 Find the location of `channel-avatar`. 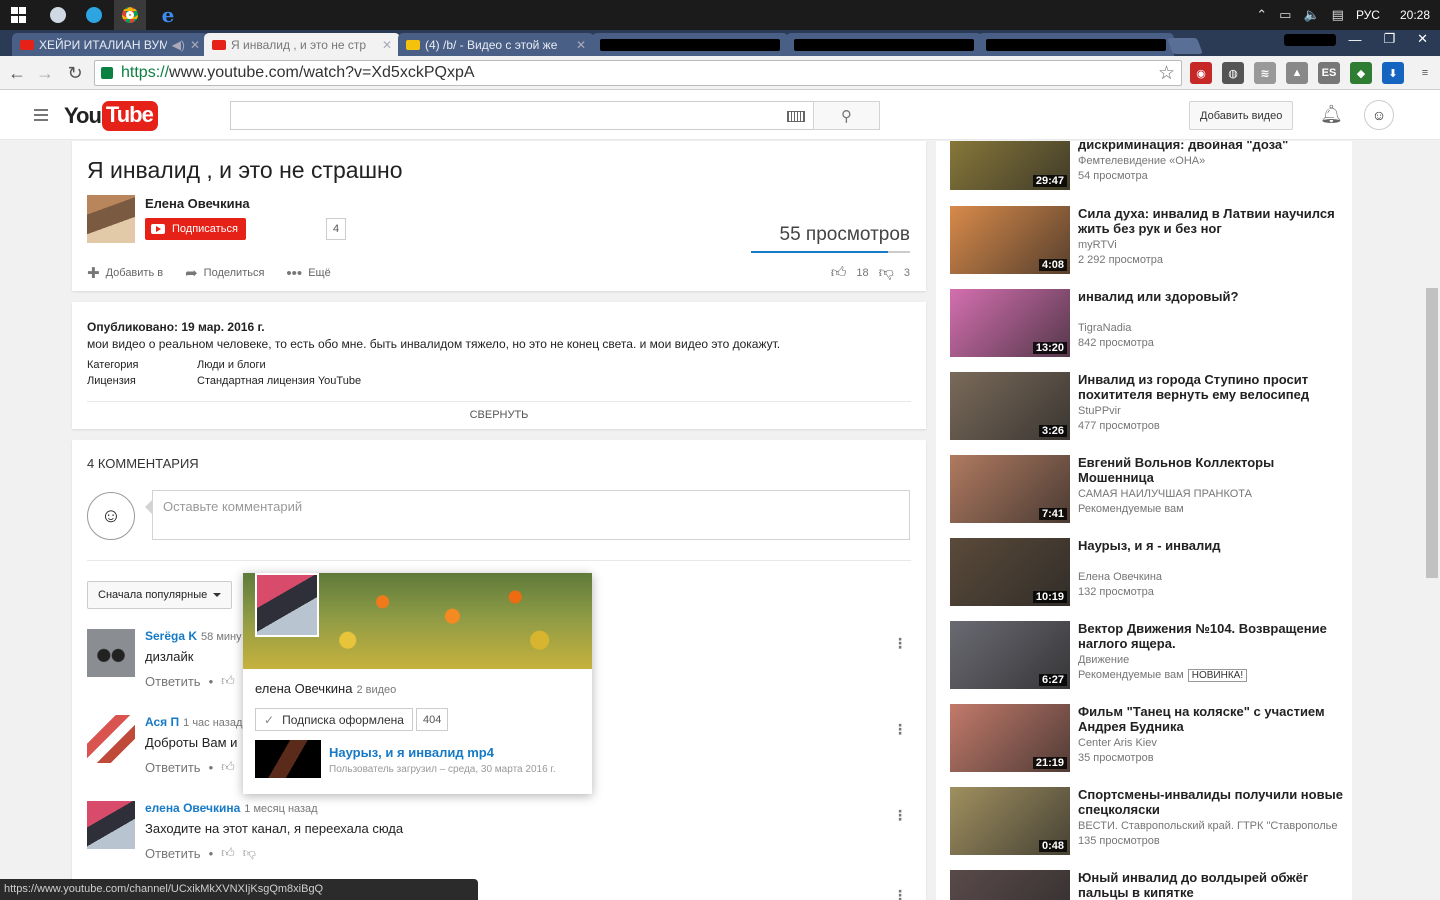

channel-avatar is located at coordinates (111, 219).